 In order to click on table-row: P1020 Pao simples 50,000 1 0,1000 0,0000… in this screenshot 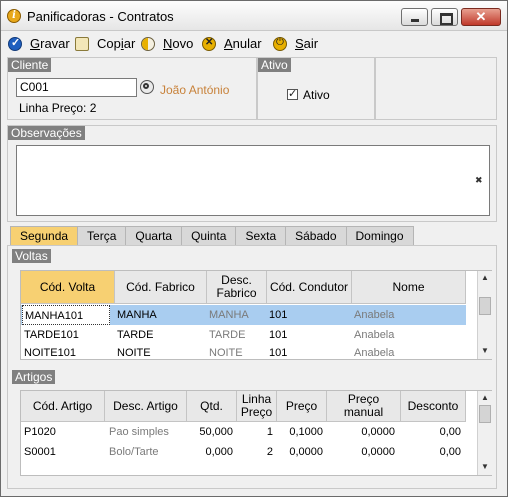, I will do `click(243, 432)`.